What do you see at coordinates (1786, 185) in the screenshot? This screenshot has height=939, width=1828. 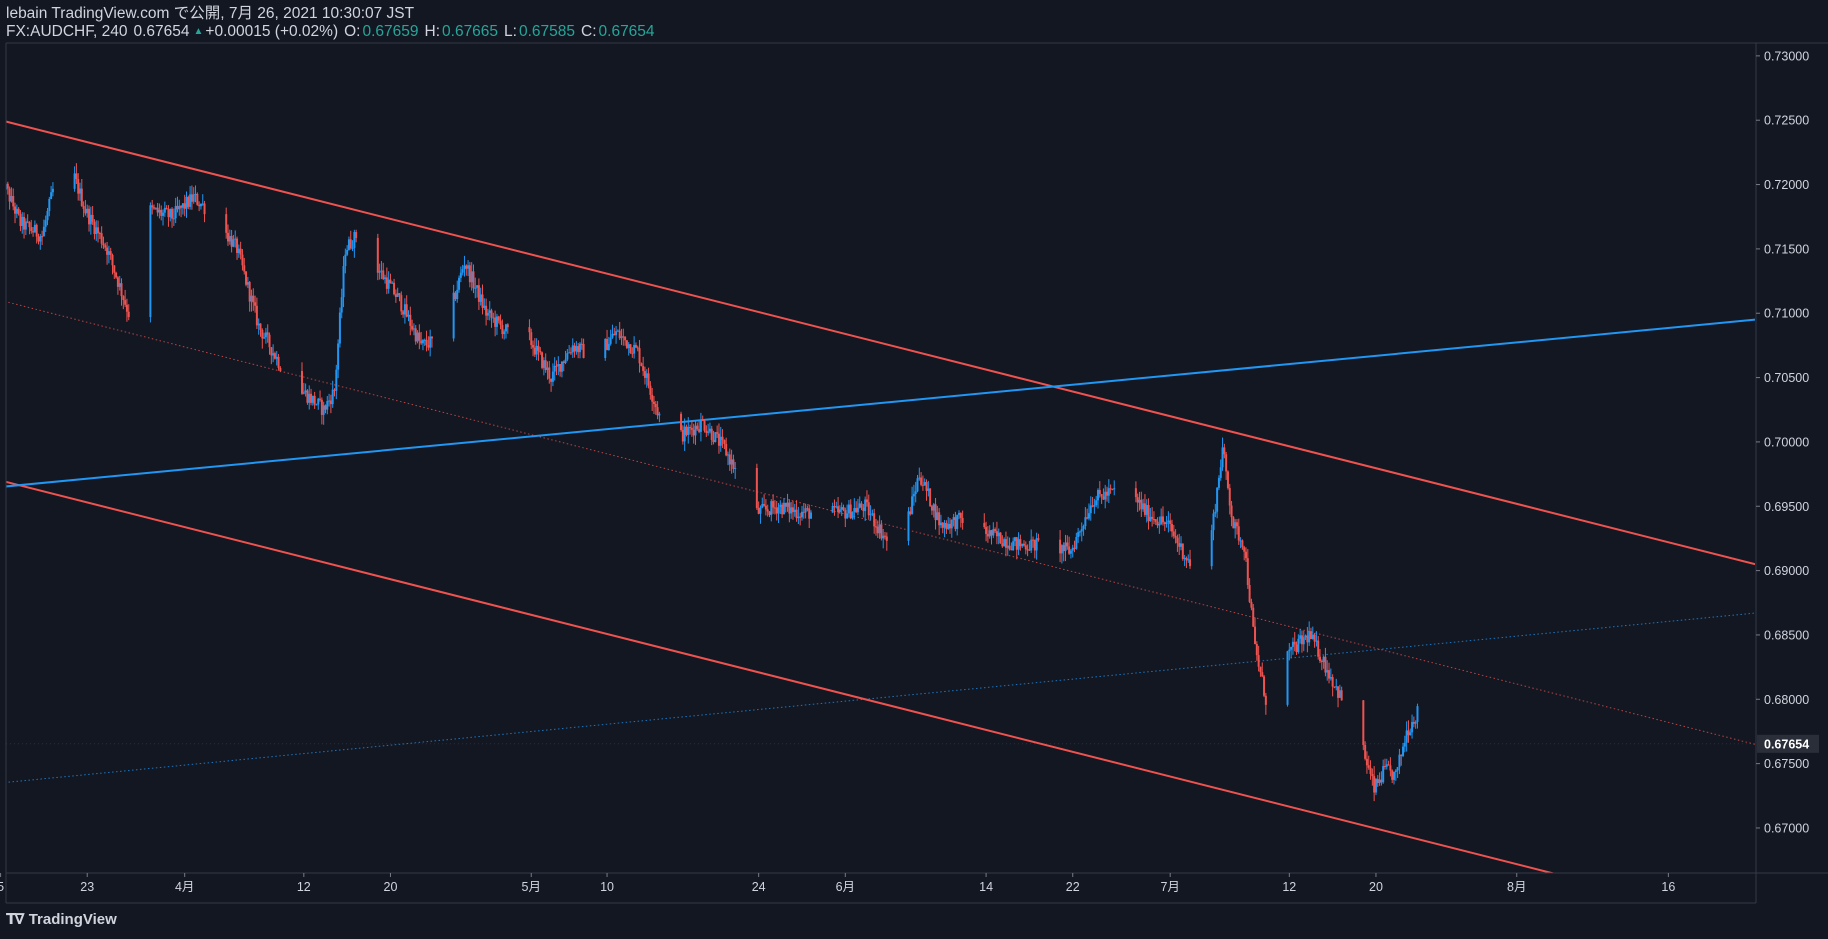 I see `y-tick-label: 0.72000` at bounding box center [1786, 185].